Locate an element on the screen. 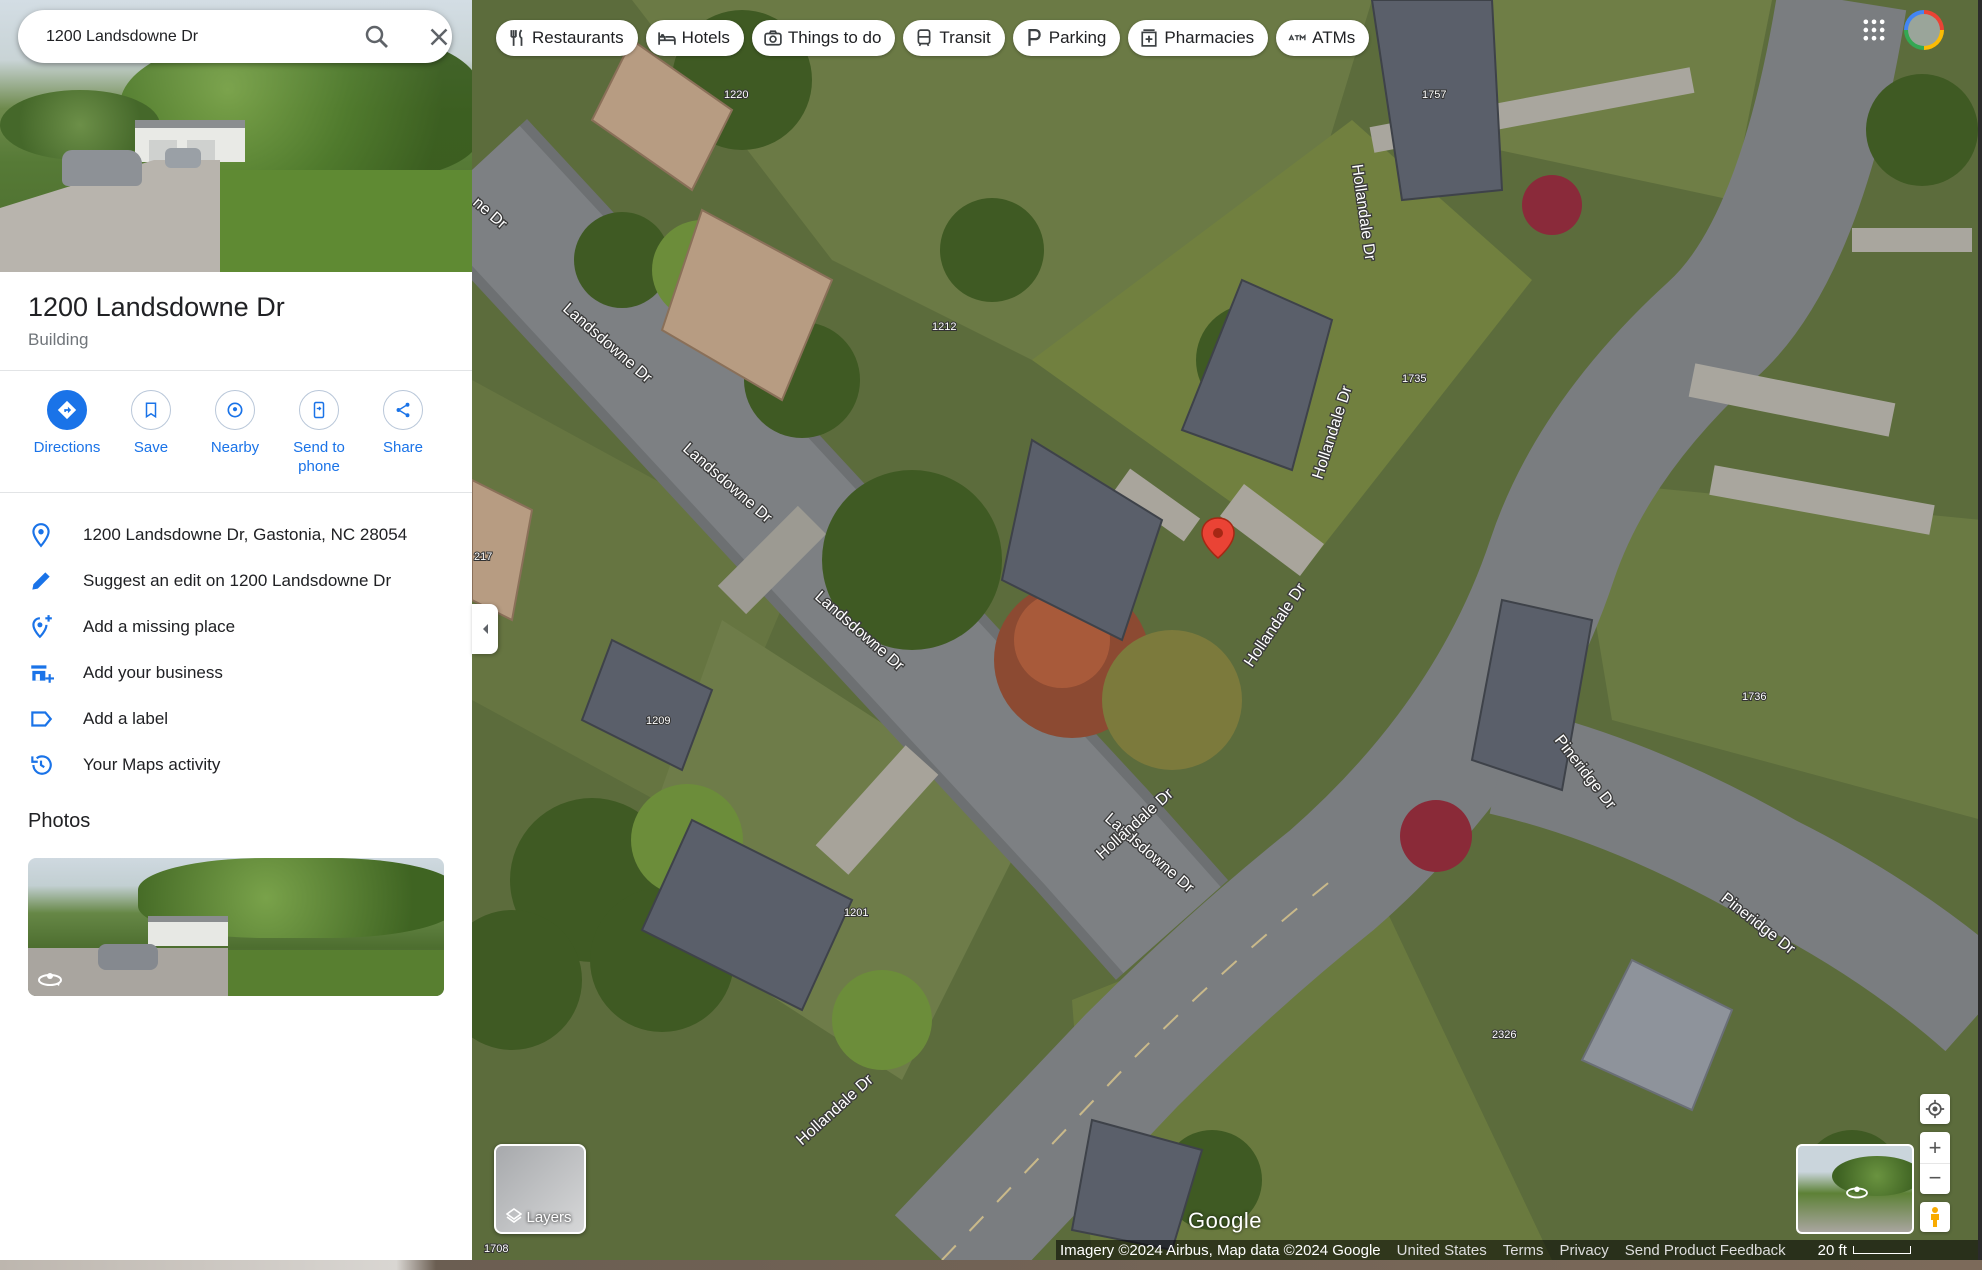  suggest-edit-text: Suggest an edit on 1200 Landsdowne Dr is located at coordinates (237, 580).